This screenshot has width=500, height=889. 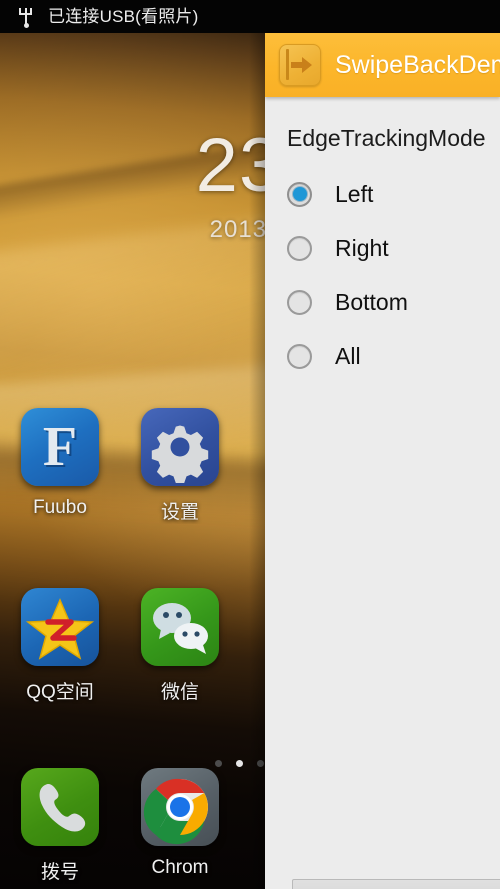 I want to click on app-shortcut-fuubo: F Fuubo, so click(x=60, y=498).